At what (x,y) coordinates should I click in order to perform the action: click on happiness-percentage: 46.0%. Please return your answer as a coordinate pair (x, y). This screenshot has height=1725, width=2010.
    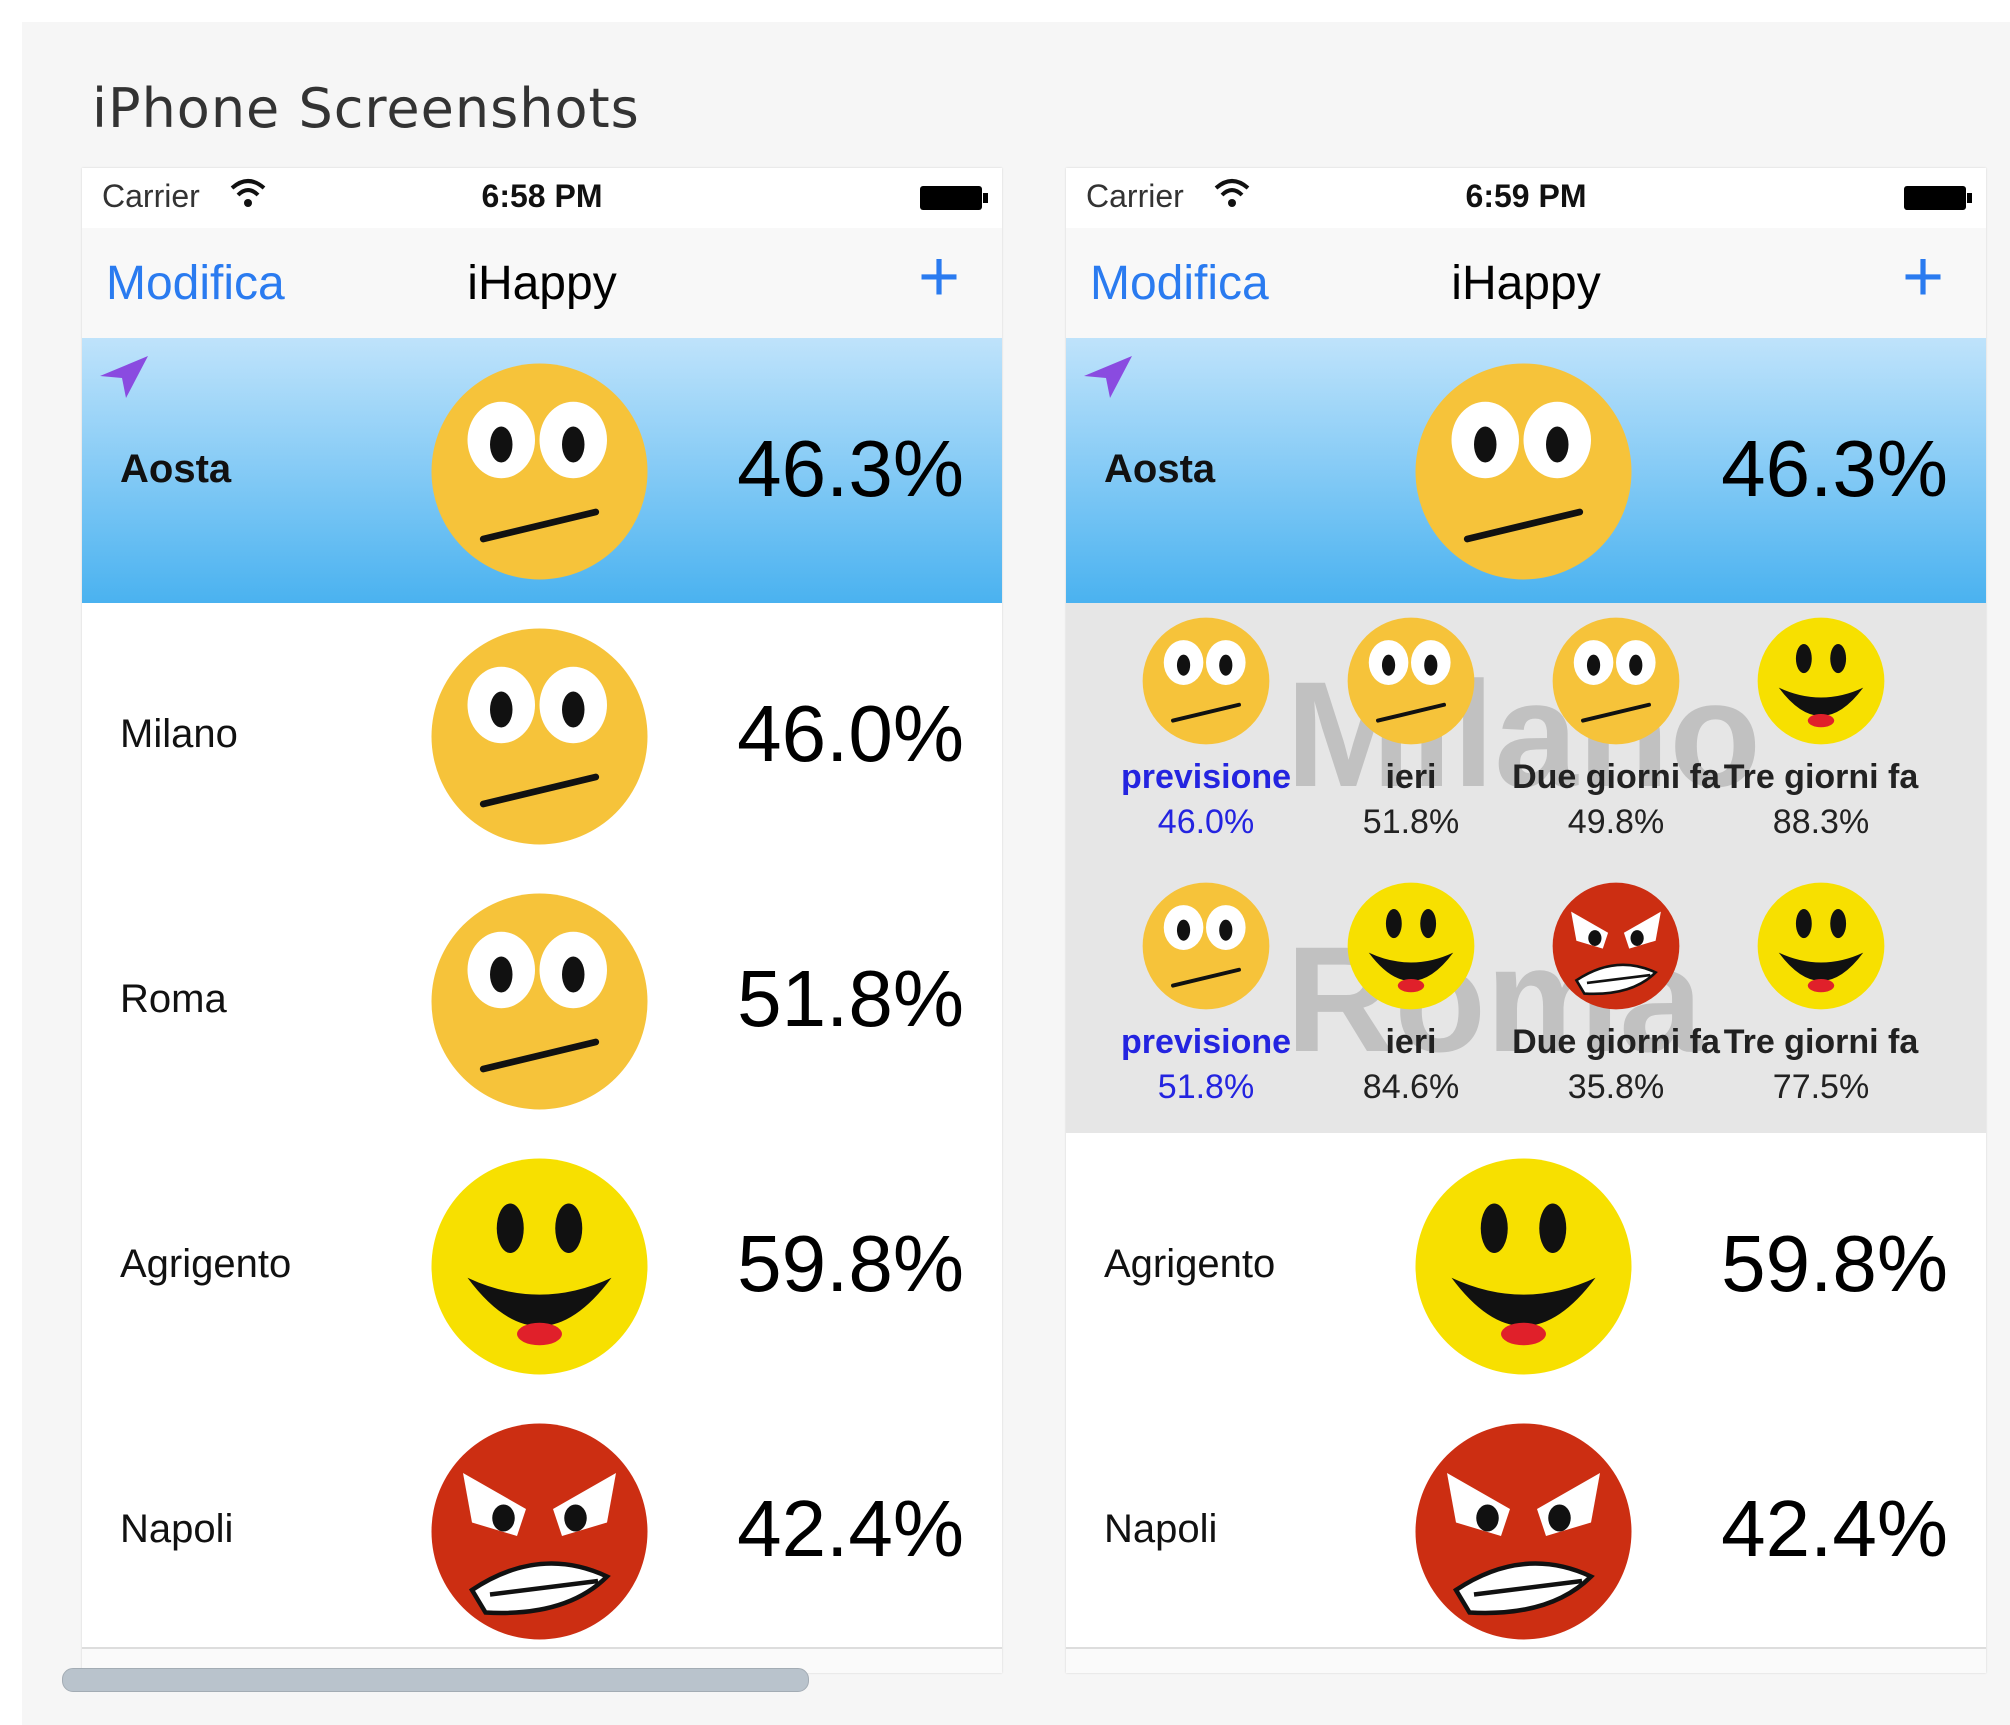
    Looking at the image, I should click on (850, 733).